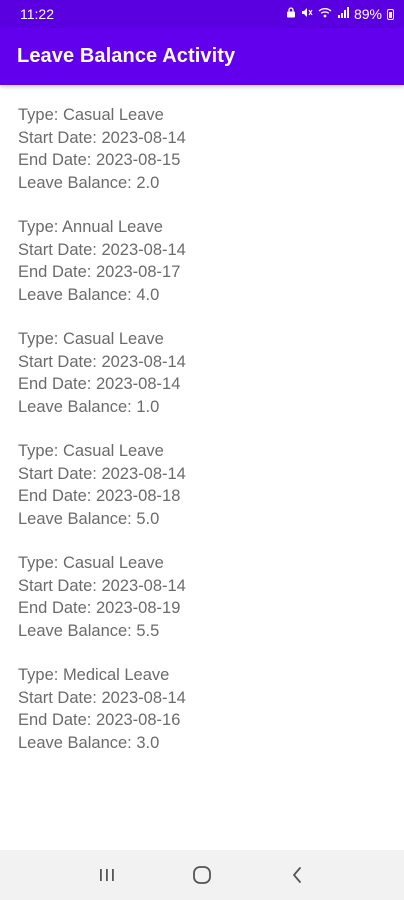 The image size is (404, 900). Describe the element at coordinates (89, 518) in the screenshot. I see `leave-balance: Leave Balance: 5.0` at that location.